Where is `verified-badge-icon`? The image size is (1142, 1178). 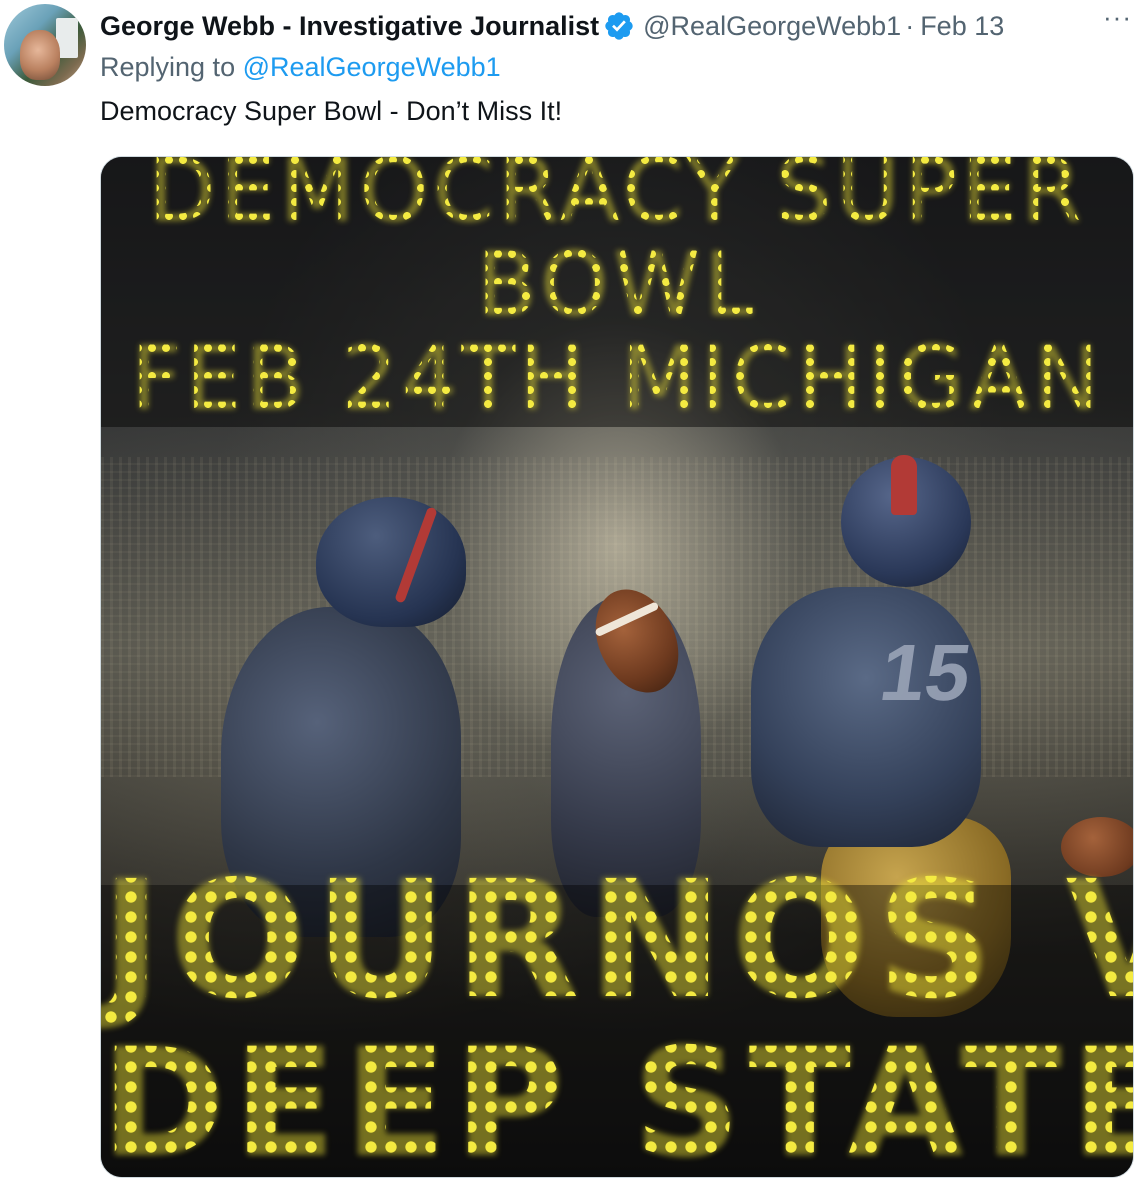 verified-badge-icon is located at coordinates (619, 26).